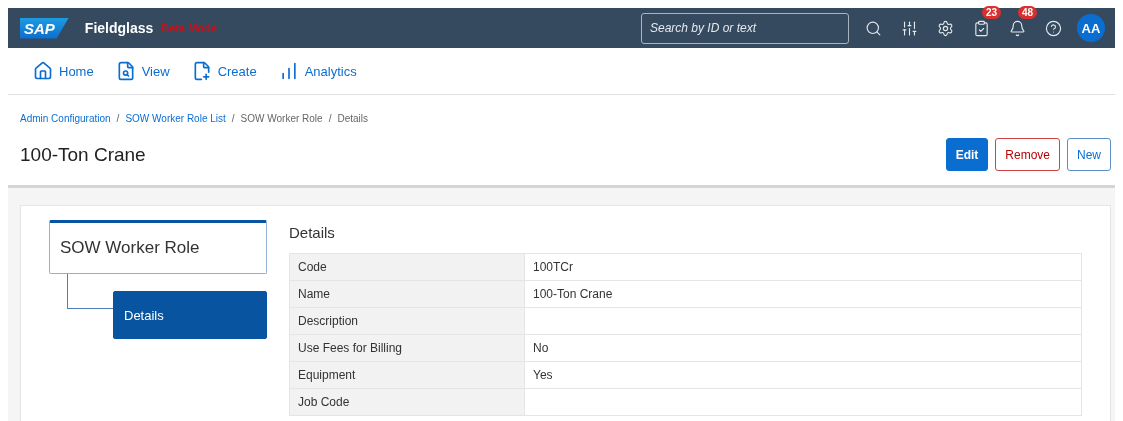  What do you see at coordinates (909, 28) in the screenshot?
I see `sliders-icon` at bounding box center [909, 28].